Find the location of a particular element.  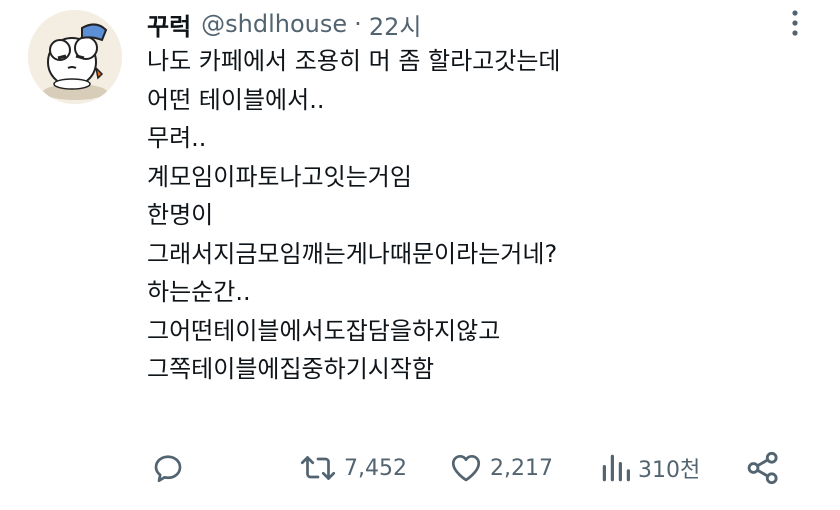

display-name: 꾸럭 is located at coordinates (169, 24).